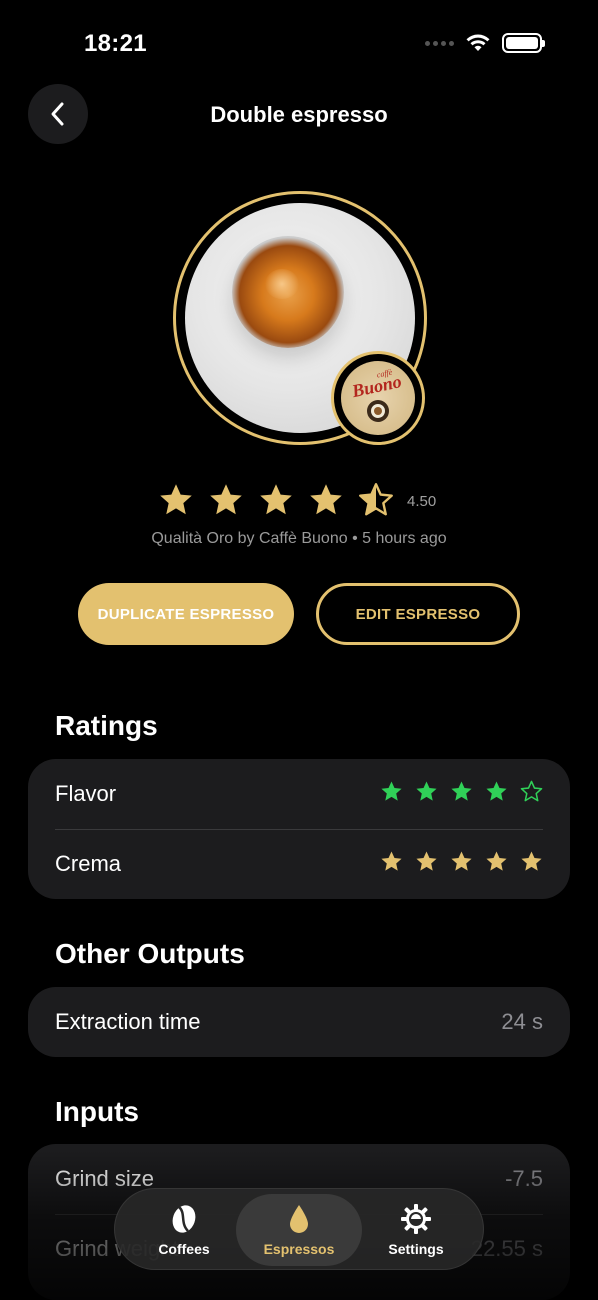 The height and width of the screenshot is (1300, 598). What do you see at coordinates (523, 43) in the screenshot?
I see `battery-icon` at bounding box center [523, 43].